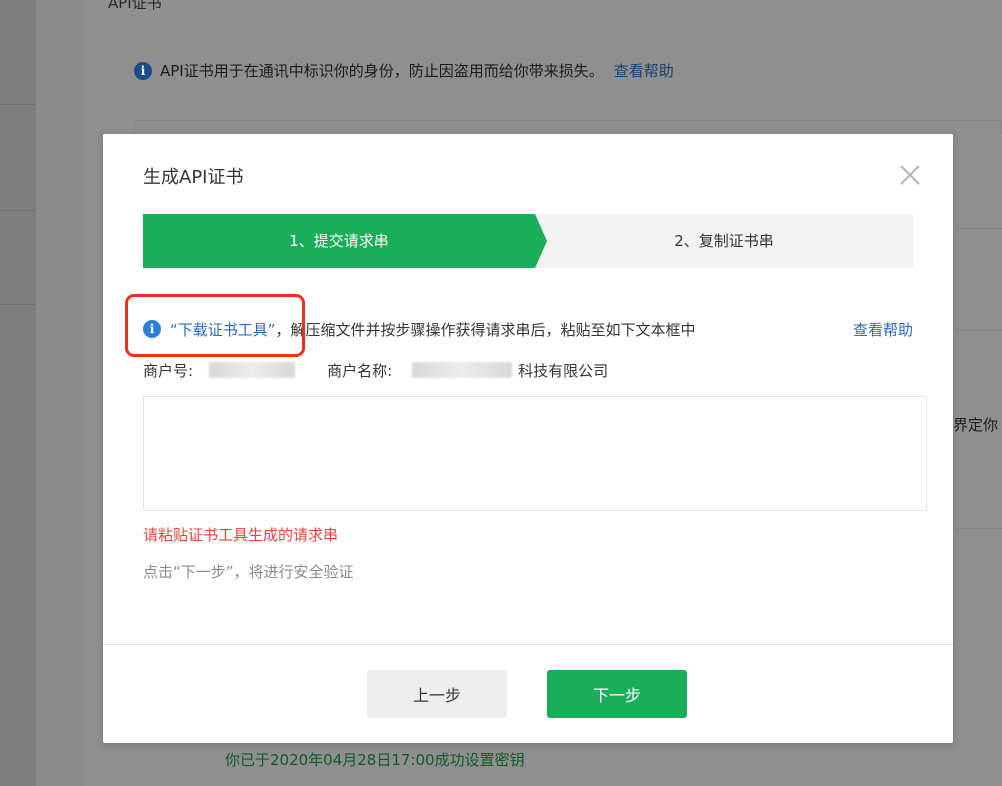 The width and height of the screenshot is (1002, 786). Describe the element at coordinates (382, 71) in the screenshot. I see `background-info-text: API证书用于在通讯中标识你的身份，防止因盗用而给你带来损失。` at that location.